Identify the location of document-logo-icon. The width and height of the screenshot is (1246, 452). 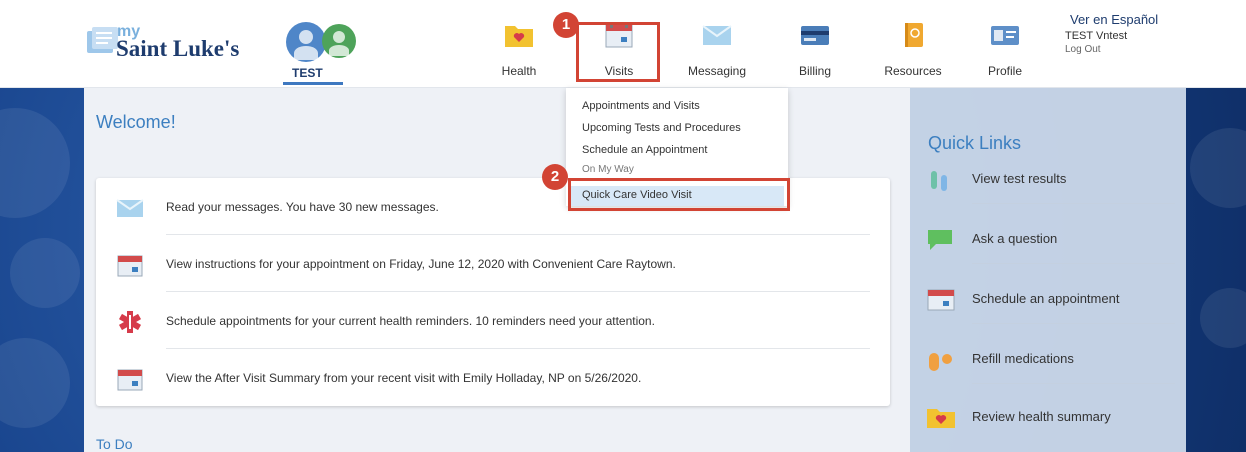
(102, 40).